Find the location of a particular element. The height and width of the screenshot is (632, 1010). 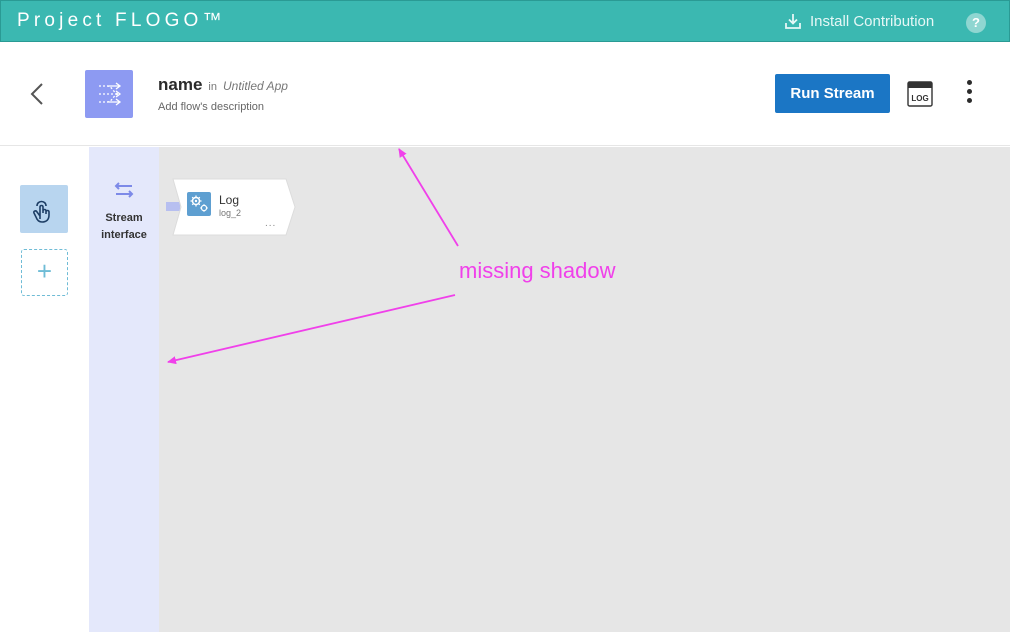

annotation-arrows is located at coordinates (313, 256).